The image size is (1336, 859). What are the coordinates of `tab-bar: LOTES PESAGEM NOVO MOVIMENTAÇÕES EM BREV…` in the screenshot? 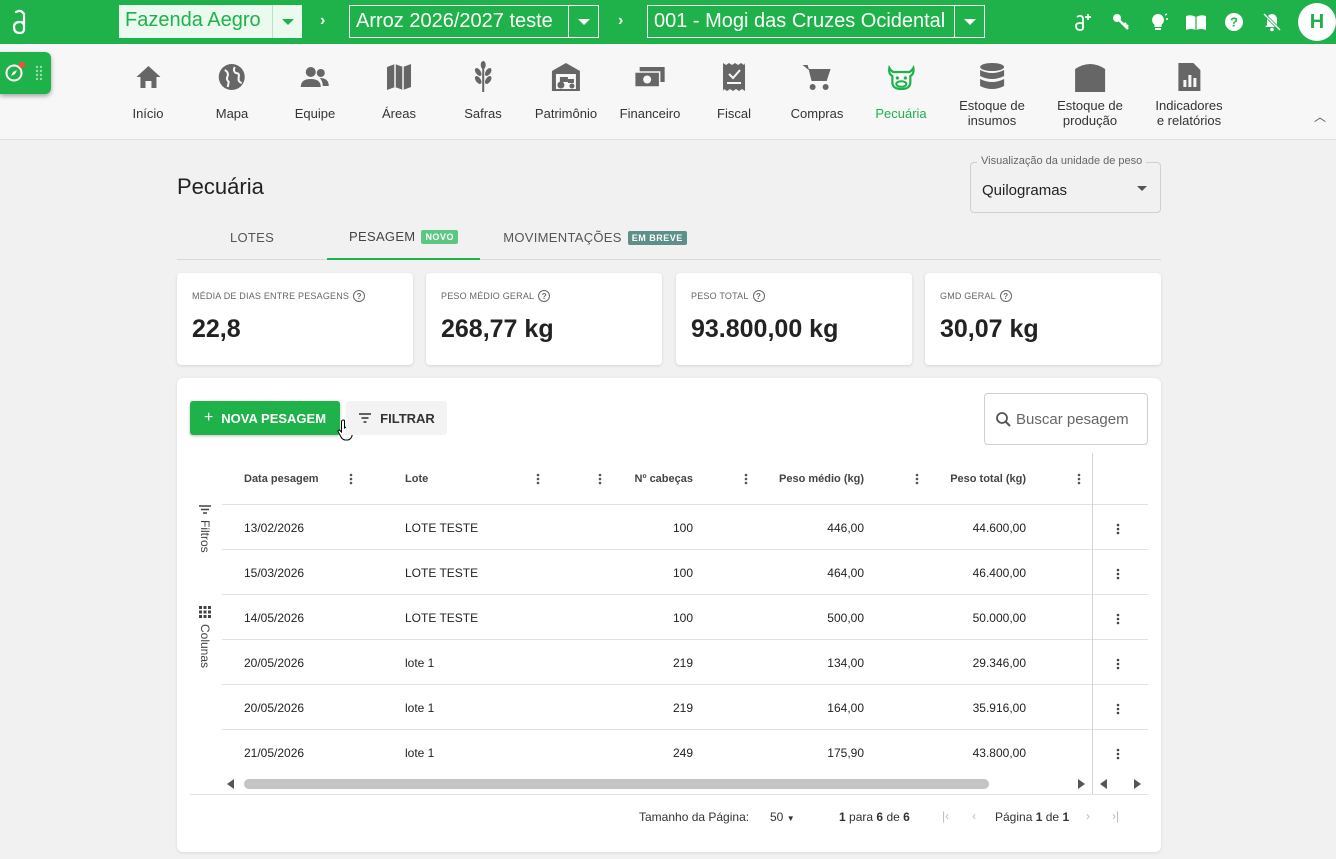 It's located at (669, 237).